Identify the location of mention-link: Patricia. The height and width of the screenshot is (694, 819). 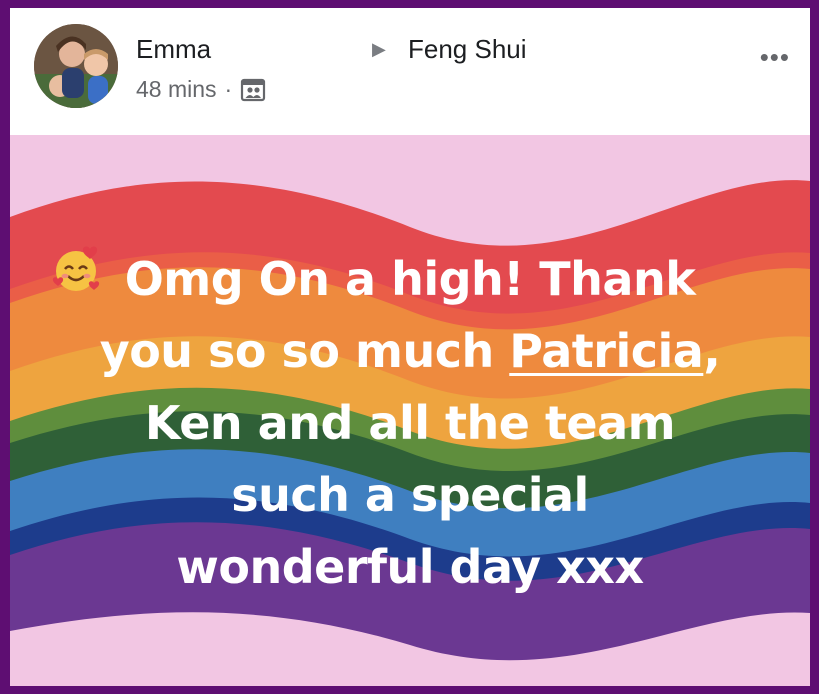
(606, 351).